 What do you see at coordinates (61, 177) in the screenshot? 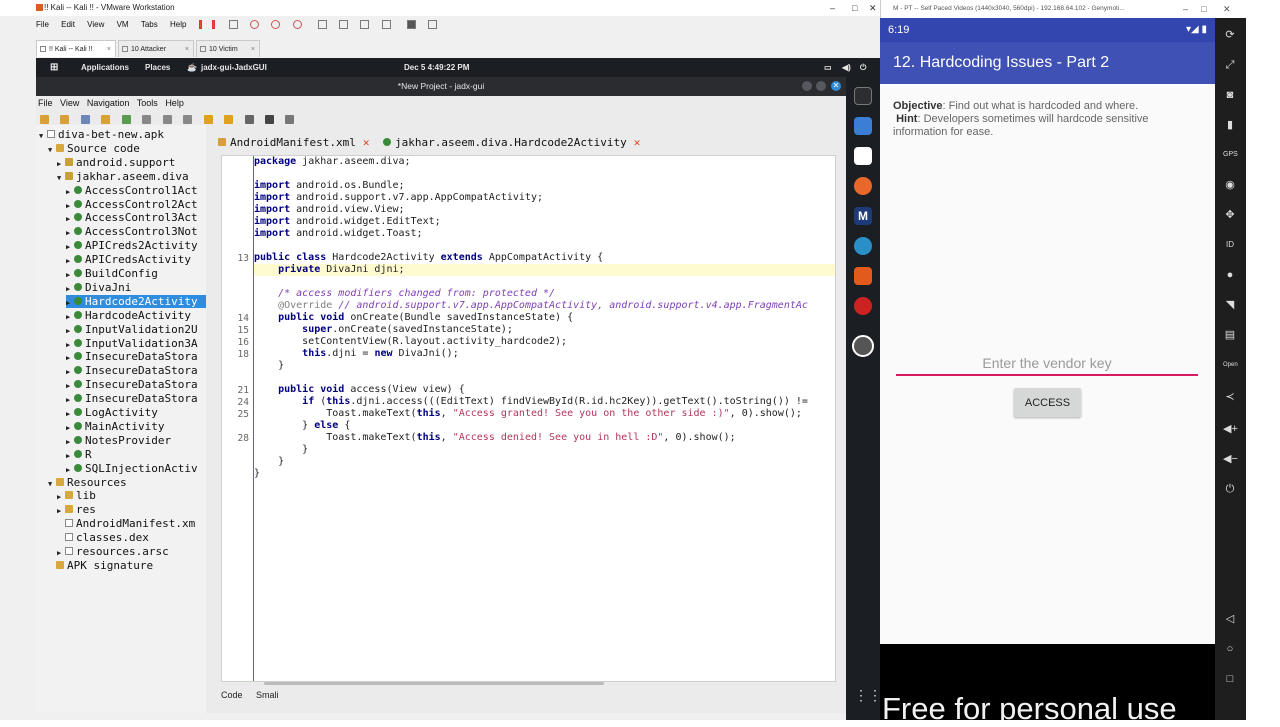
I see `collapse-arrow-icon: ▼` at bounding box center [61, 177].